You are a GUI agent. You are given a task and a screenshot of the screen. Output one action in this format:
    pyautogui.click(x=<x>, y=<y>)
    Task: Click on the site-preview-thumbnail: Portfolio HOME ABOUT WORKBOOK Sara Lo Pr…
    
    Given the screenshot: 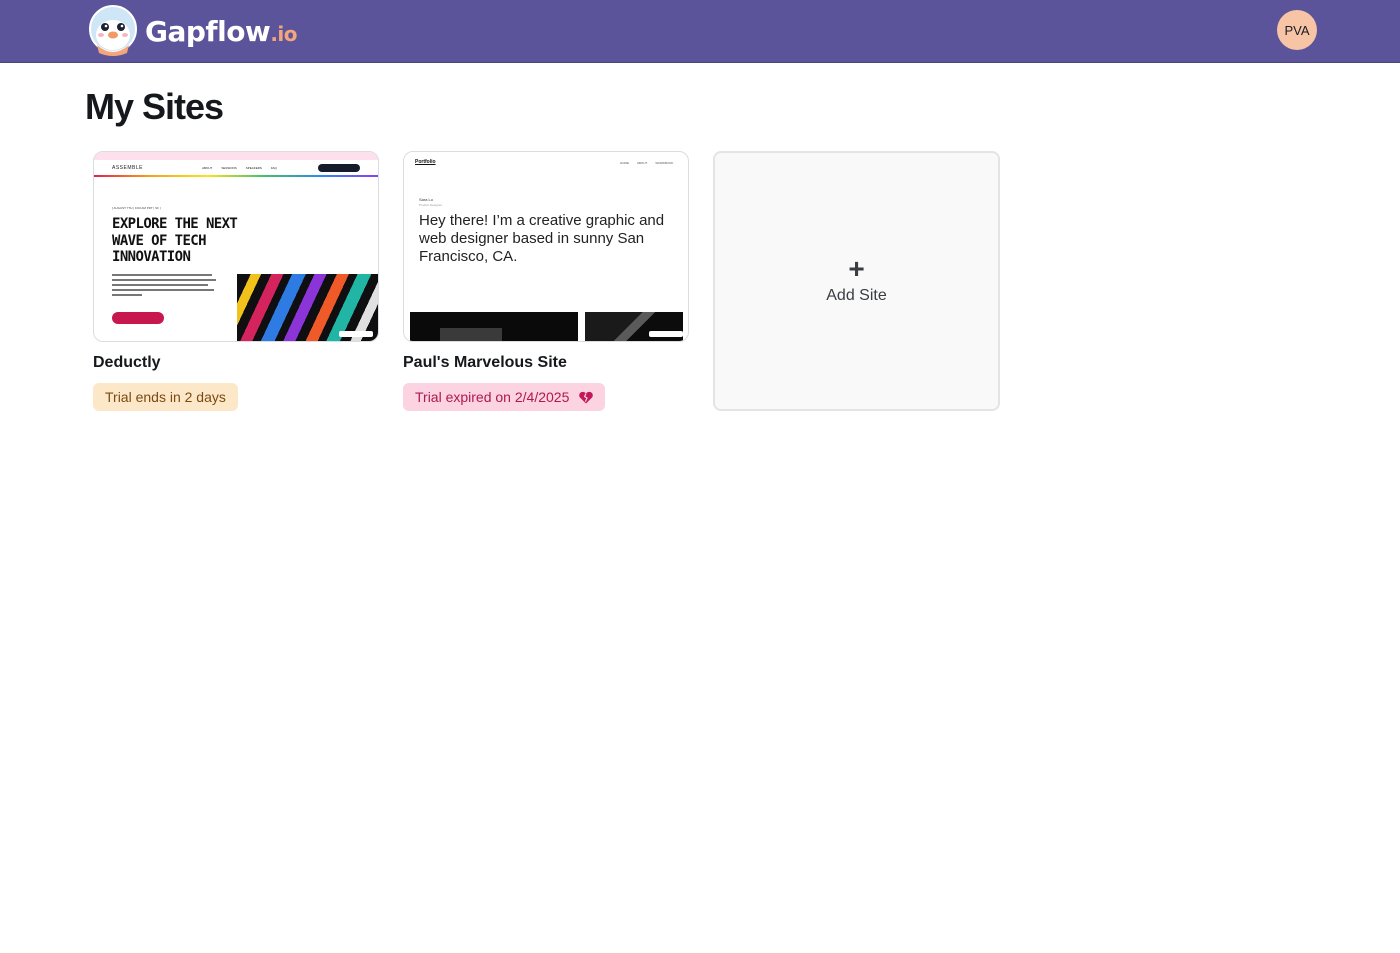 What is the action you would take?
    pyautogui.click(x=546, y=246)
    